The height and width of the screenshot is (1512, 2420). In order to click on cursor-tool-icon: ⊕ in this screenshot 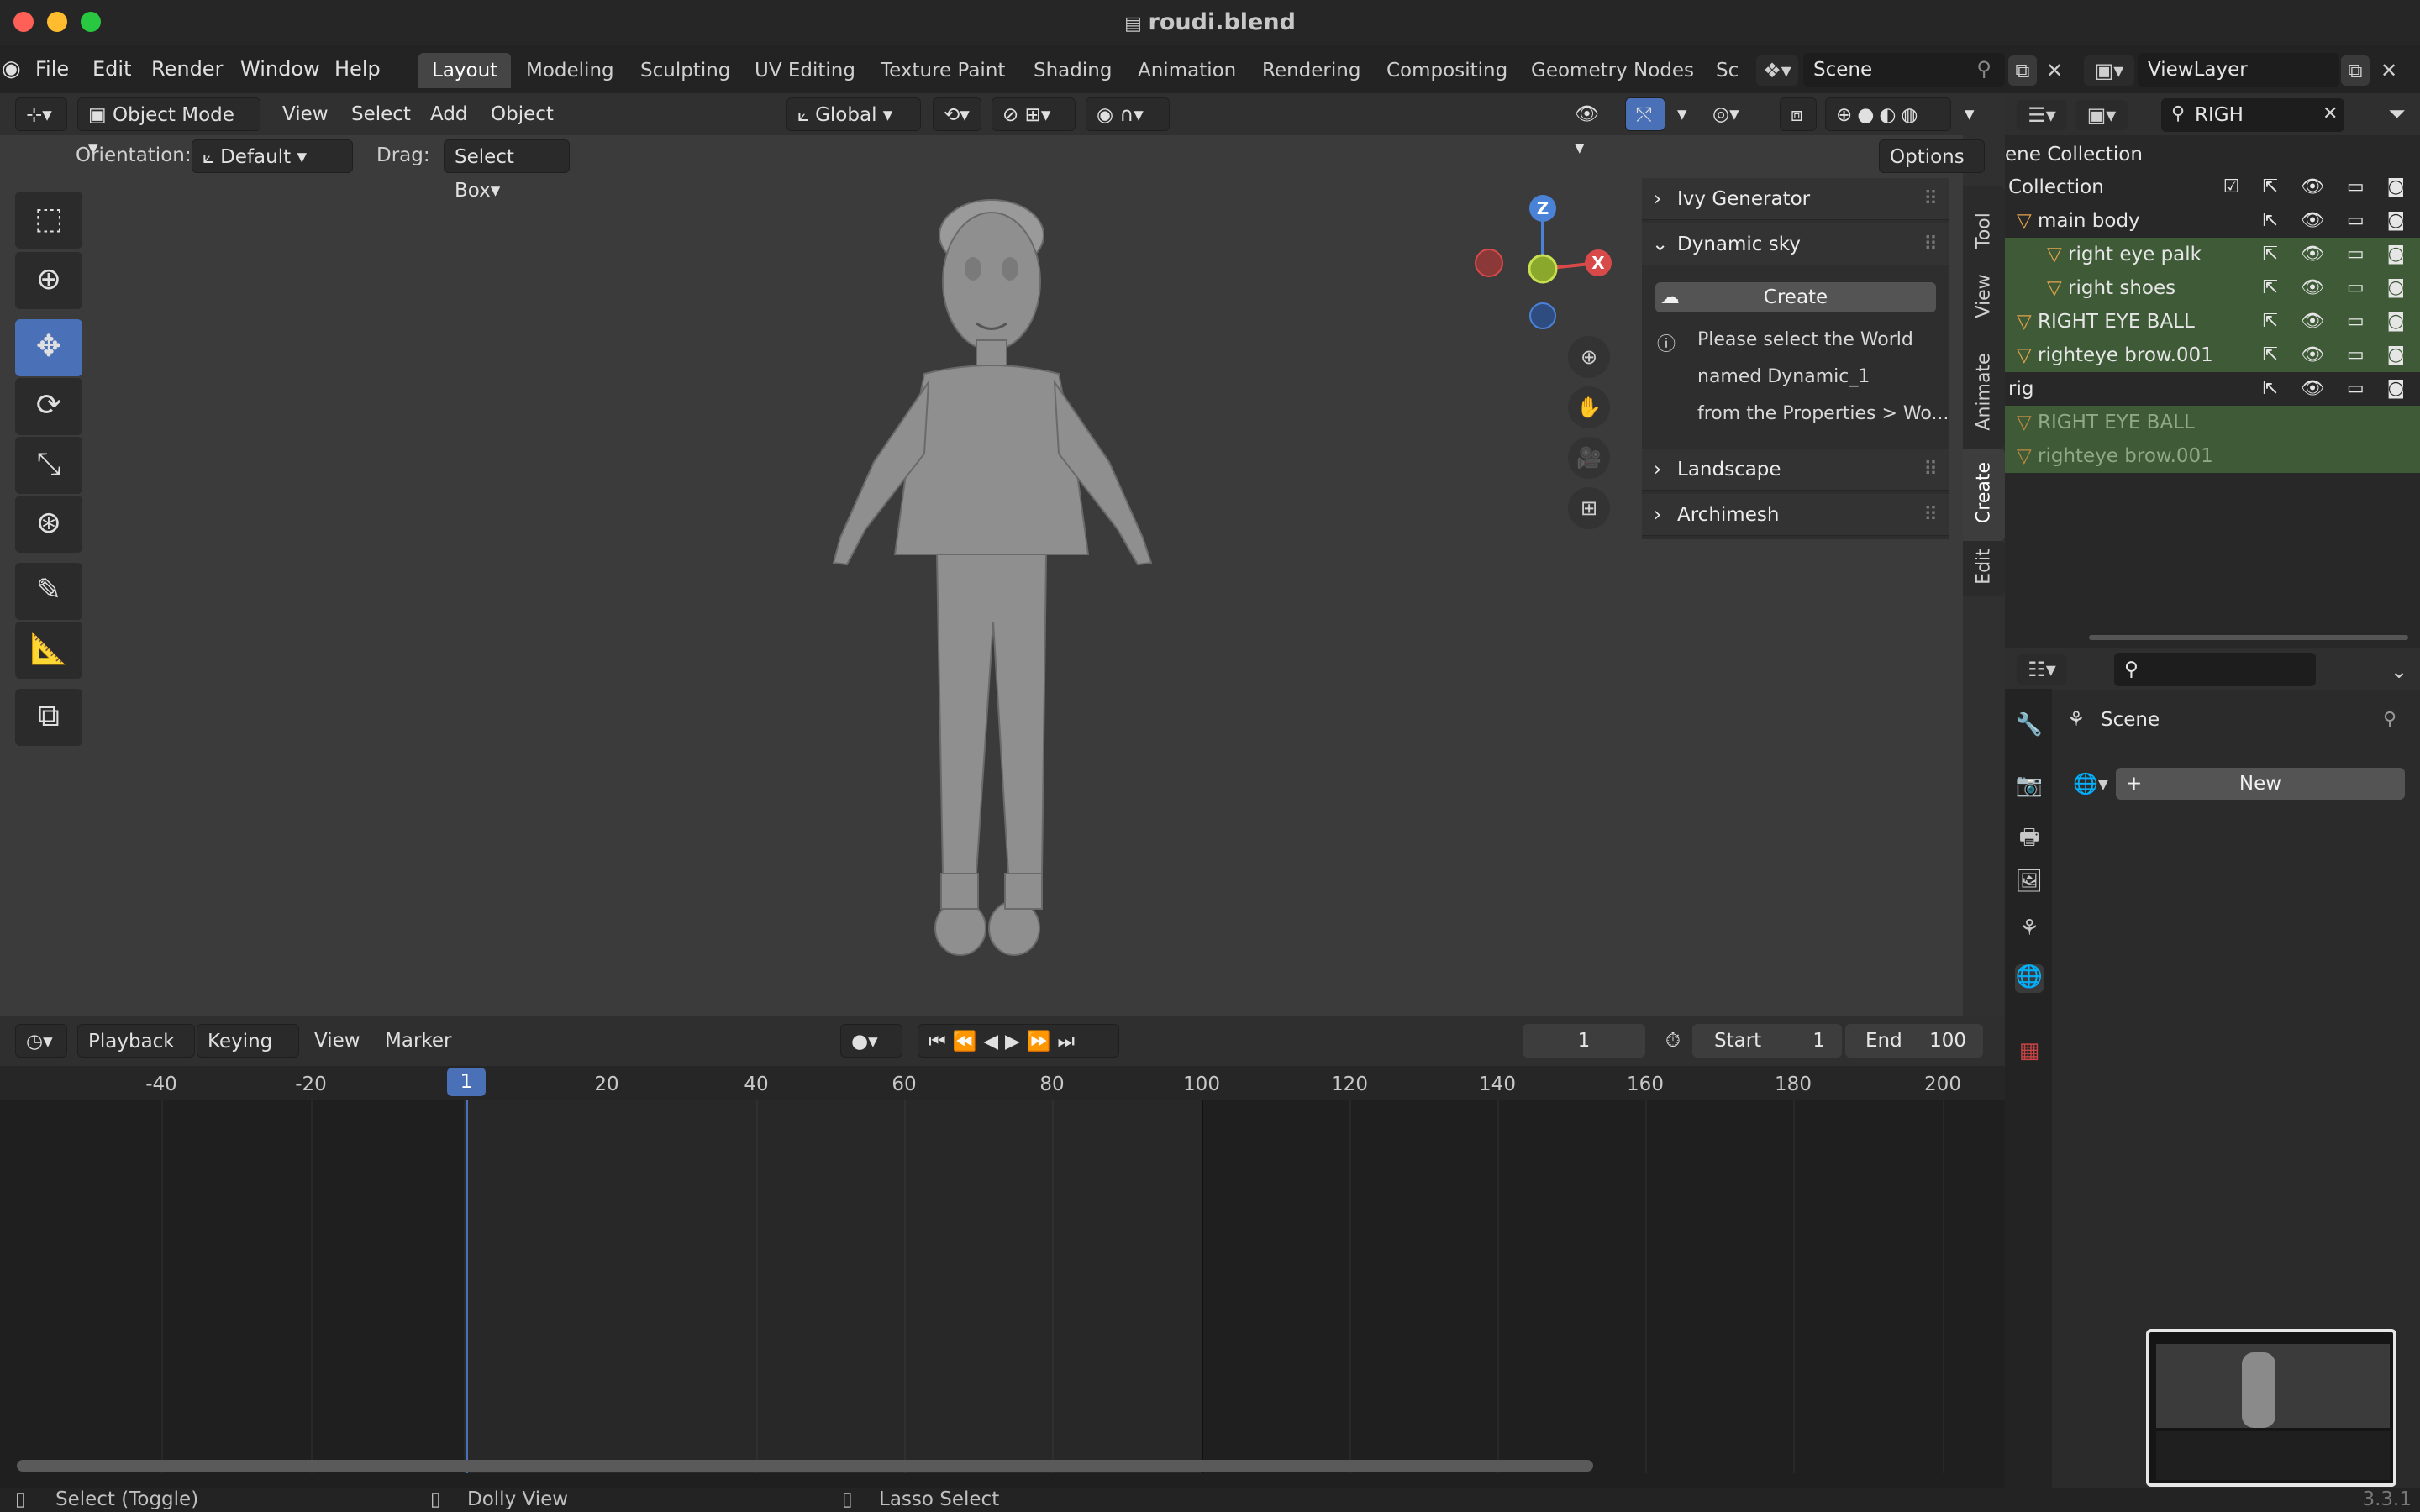, I will do `click(49, 280)`.